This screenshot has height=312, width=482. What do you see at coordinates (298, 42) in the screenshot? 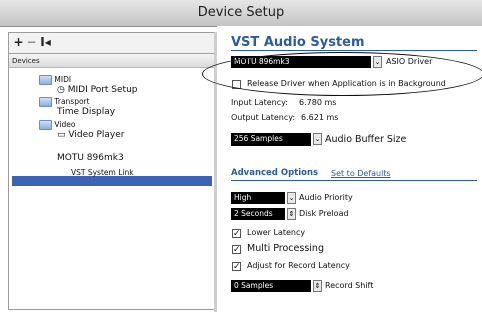
I see `panel-title: VST Audio System` at bounding box center [298, 42].